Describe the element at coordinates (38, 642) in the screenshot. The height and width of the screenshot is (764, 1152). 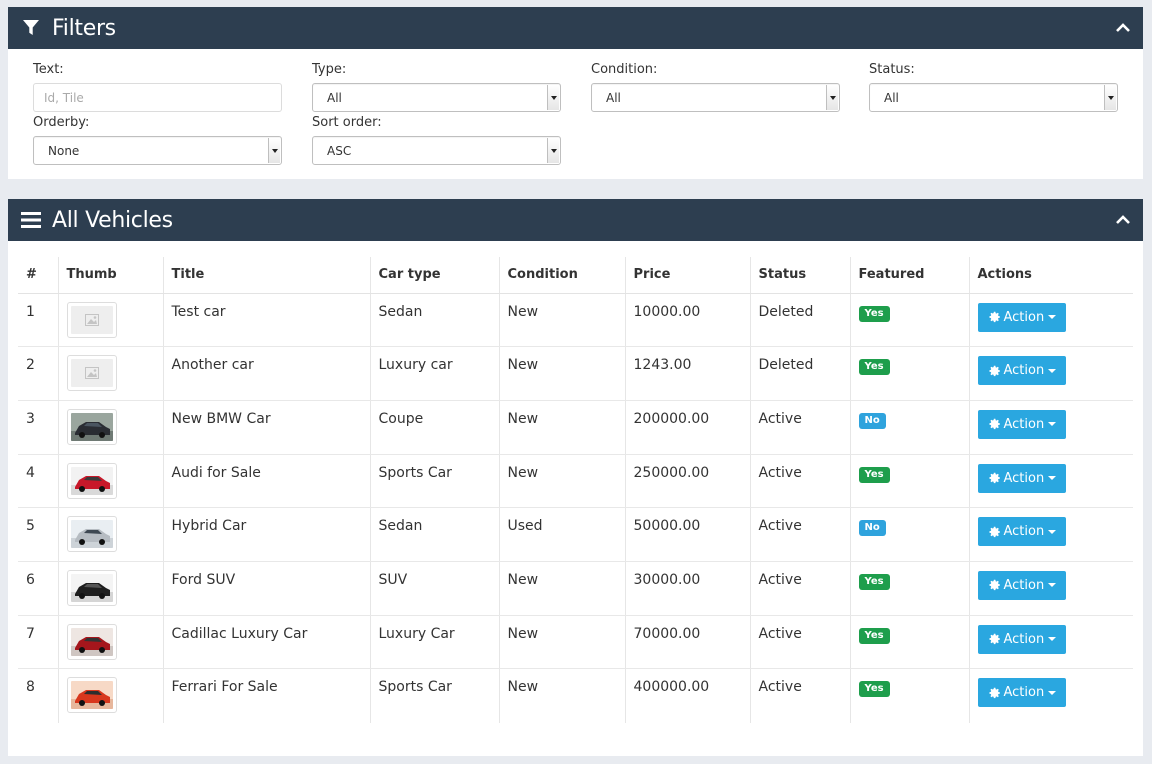
I see `row-number: 7` at that location.